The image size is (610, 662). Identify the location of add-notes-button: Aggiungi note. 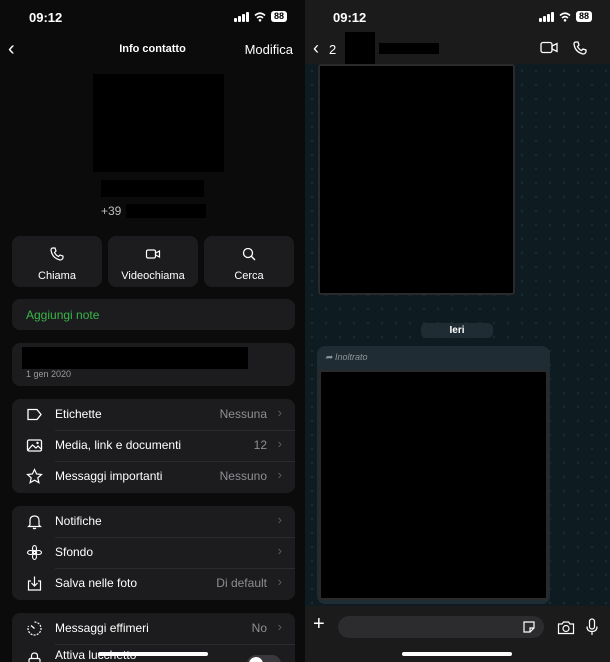
(153, 314).